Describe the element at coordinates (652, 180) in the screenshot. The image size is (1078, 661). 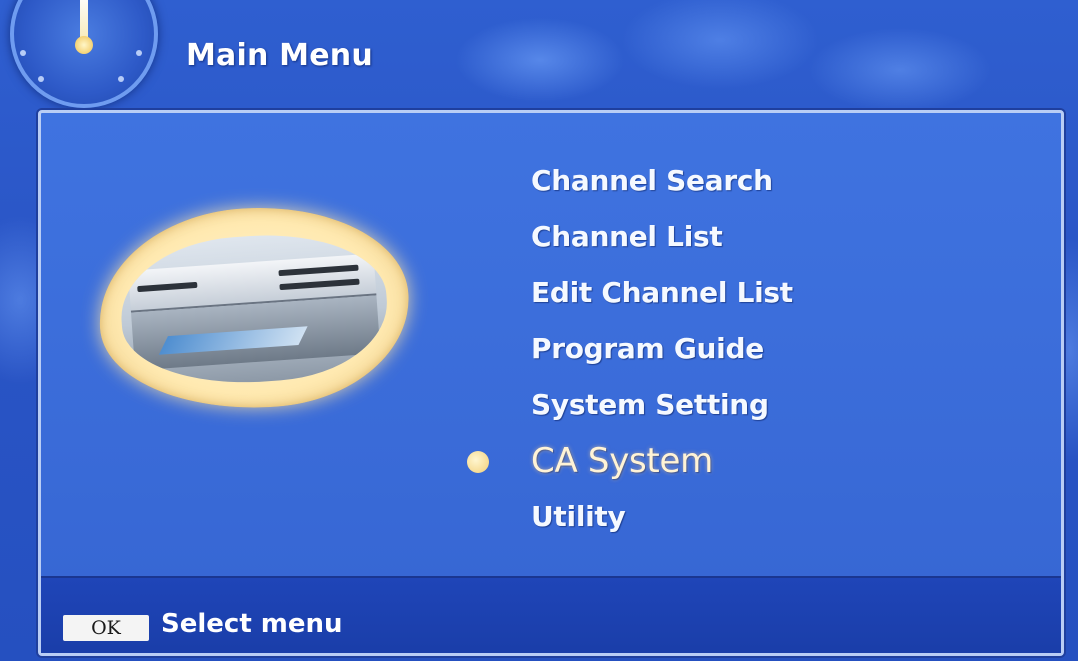
I see `menu-item-label: Channel Search` at that location.